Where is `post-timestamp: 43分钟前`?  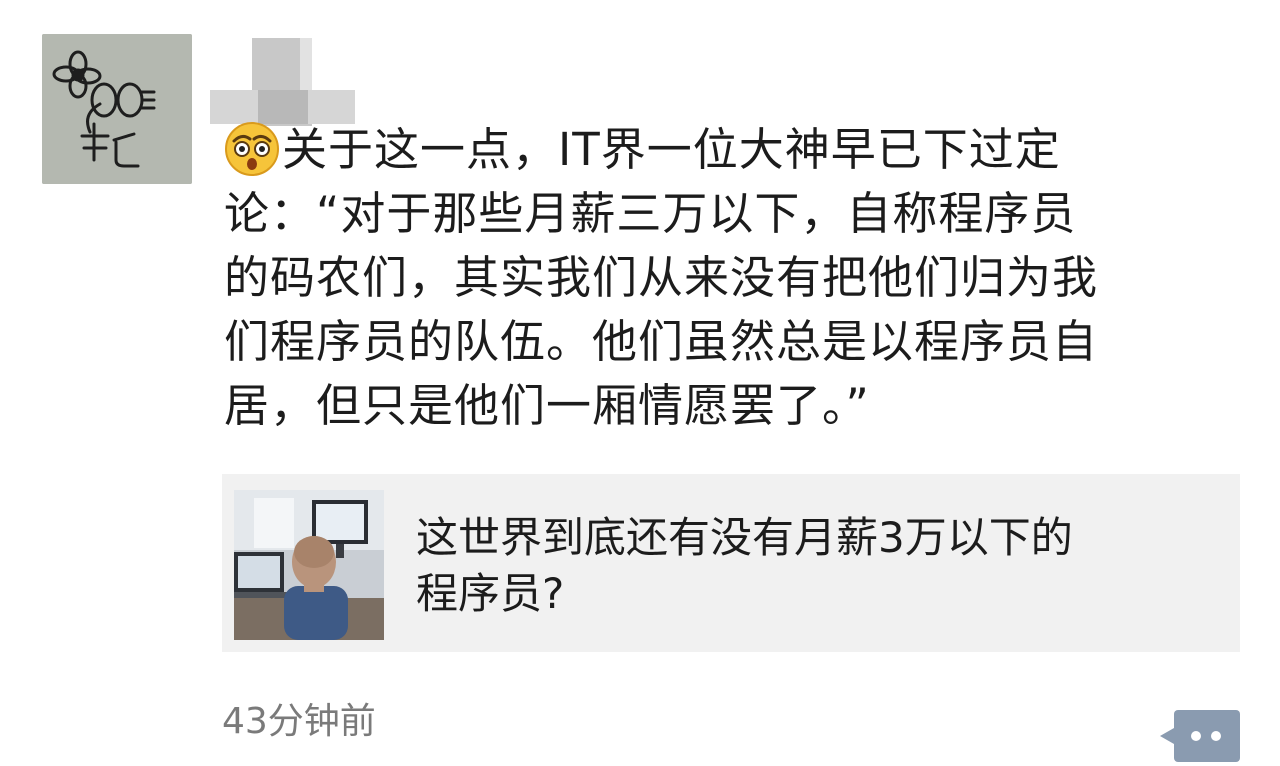
post-timestamp: 43分钟前 is located at coordinates (299, 721).